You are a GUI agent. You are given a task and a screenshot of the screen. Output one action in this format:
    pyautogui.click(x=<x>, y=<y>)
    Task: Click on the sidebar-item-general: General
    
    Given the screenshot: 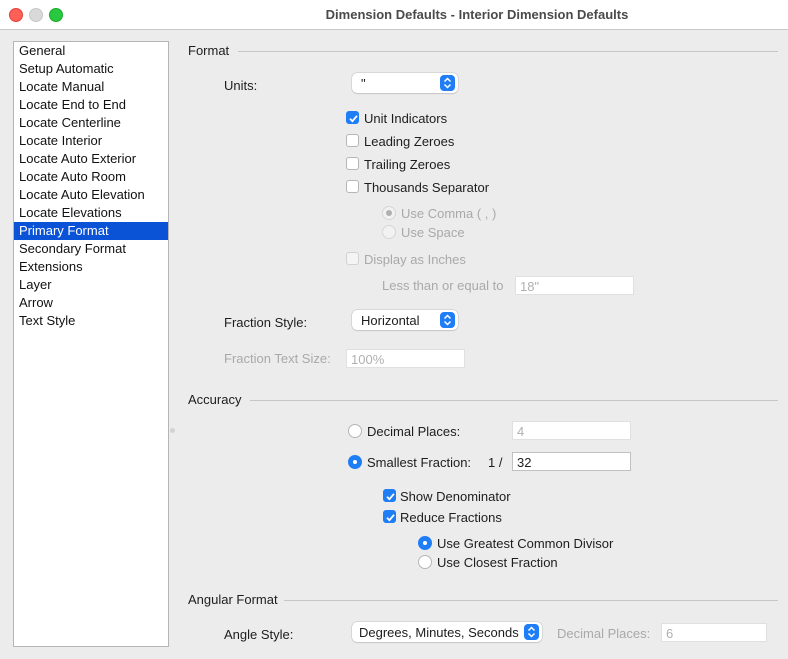 What is the action you would take?
    pyautogui.click(x=91, y=51)
    